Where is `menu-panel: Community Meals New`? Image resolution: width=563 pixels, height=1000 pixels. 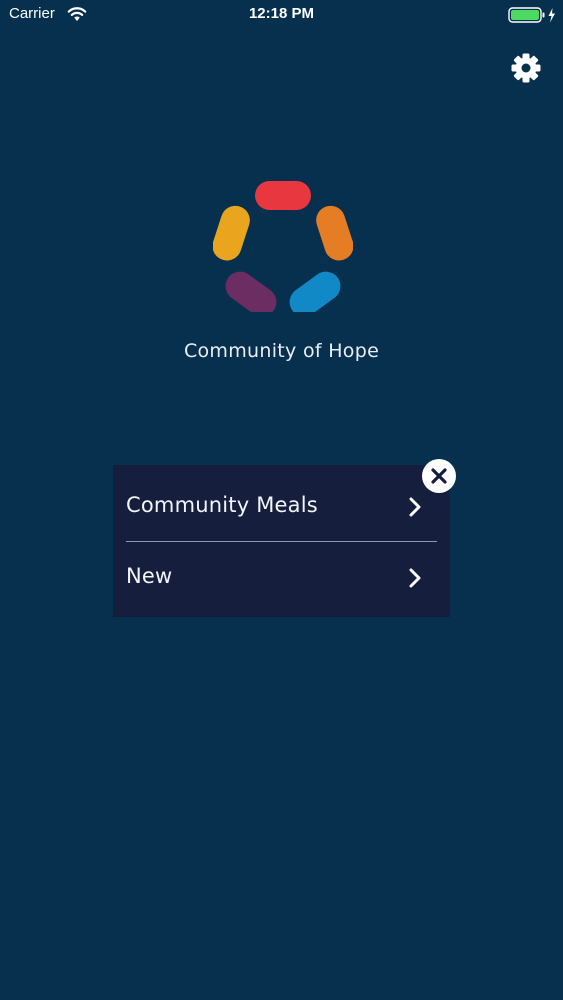 menu-panel: Community Meals New is located at coordinates (281, 541).